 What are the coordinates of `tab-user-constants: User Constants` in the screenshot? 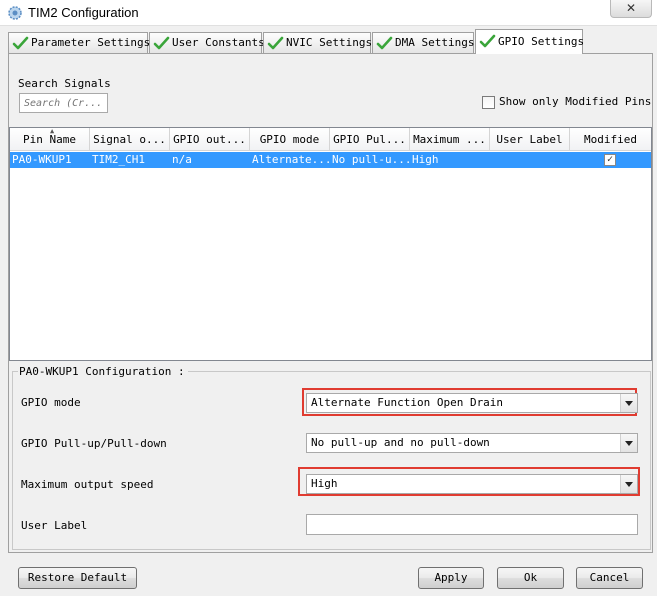 It's located at (207, 43).